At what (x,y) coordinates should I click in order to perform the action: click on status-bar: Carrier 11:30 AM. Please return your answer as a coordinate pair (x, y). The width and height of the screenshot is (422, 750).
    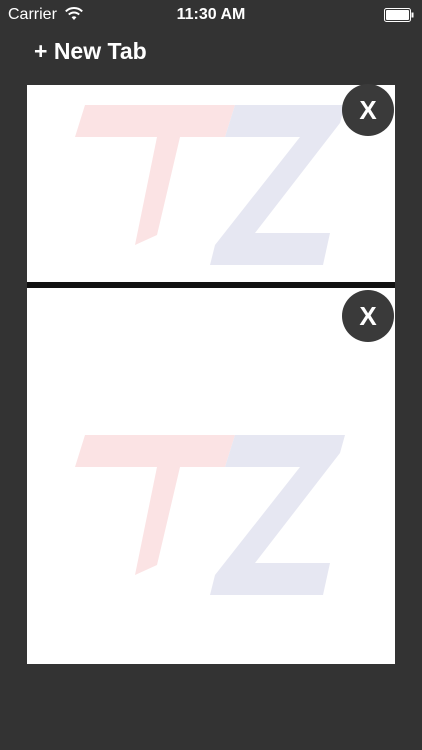
    Looking at the image, I should click on (211, 15).